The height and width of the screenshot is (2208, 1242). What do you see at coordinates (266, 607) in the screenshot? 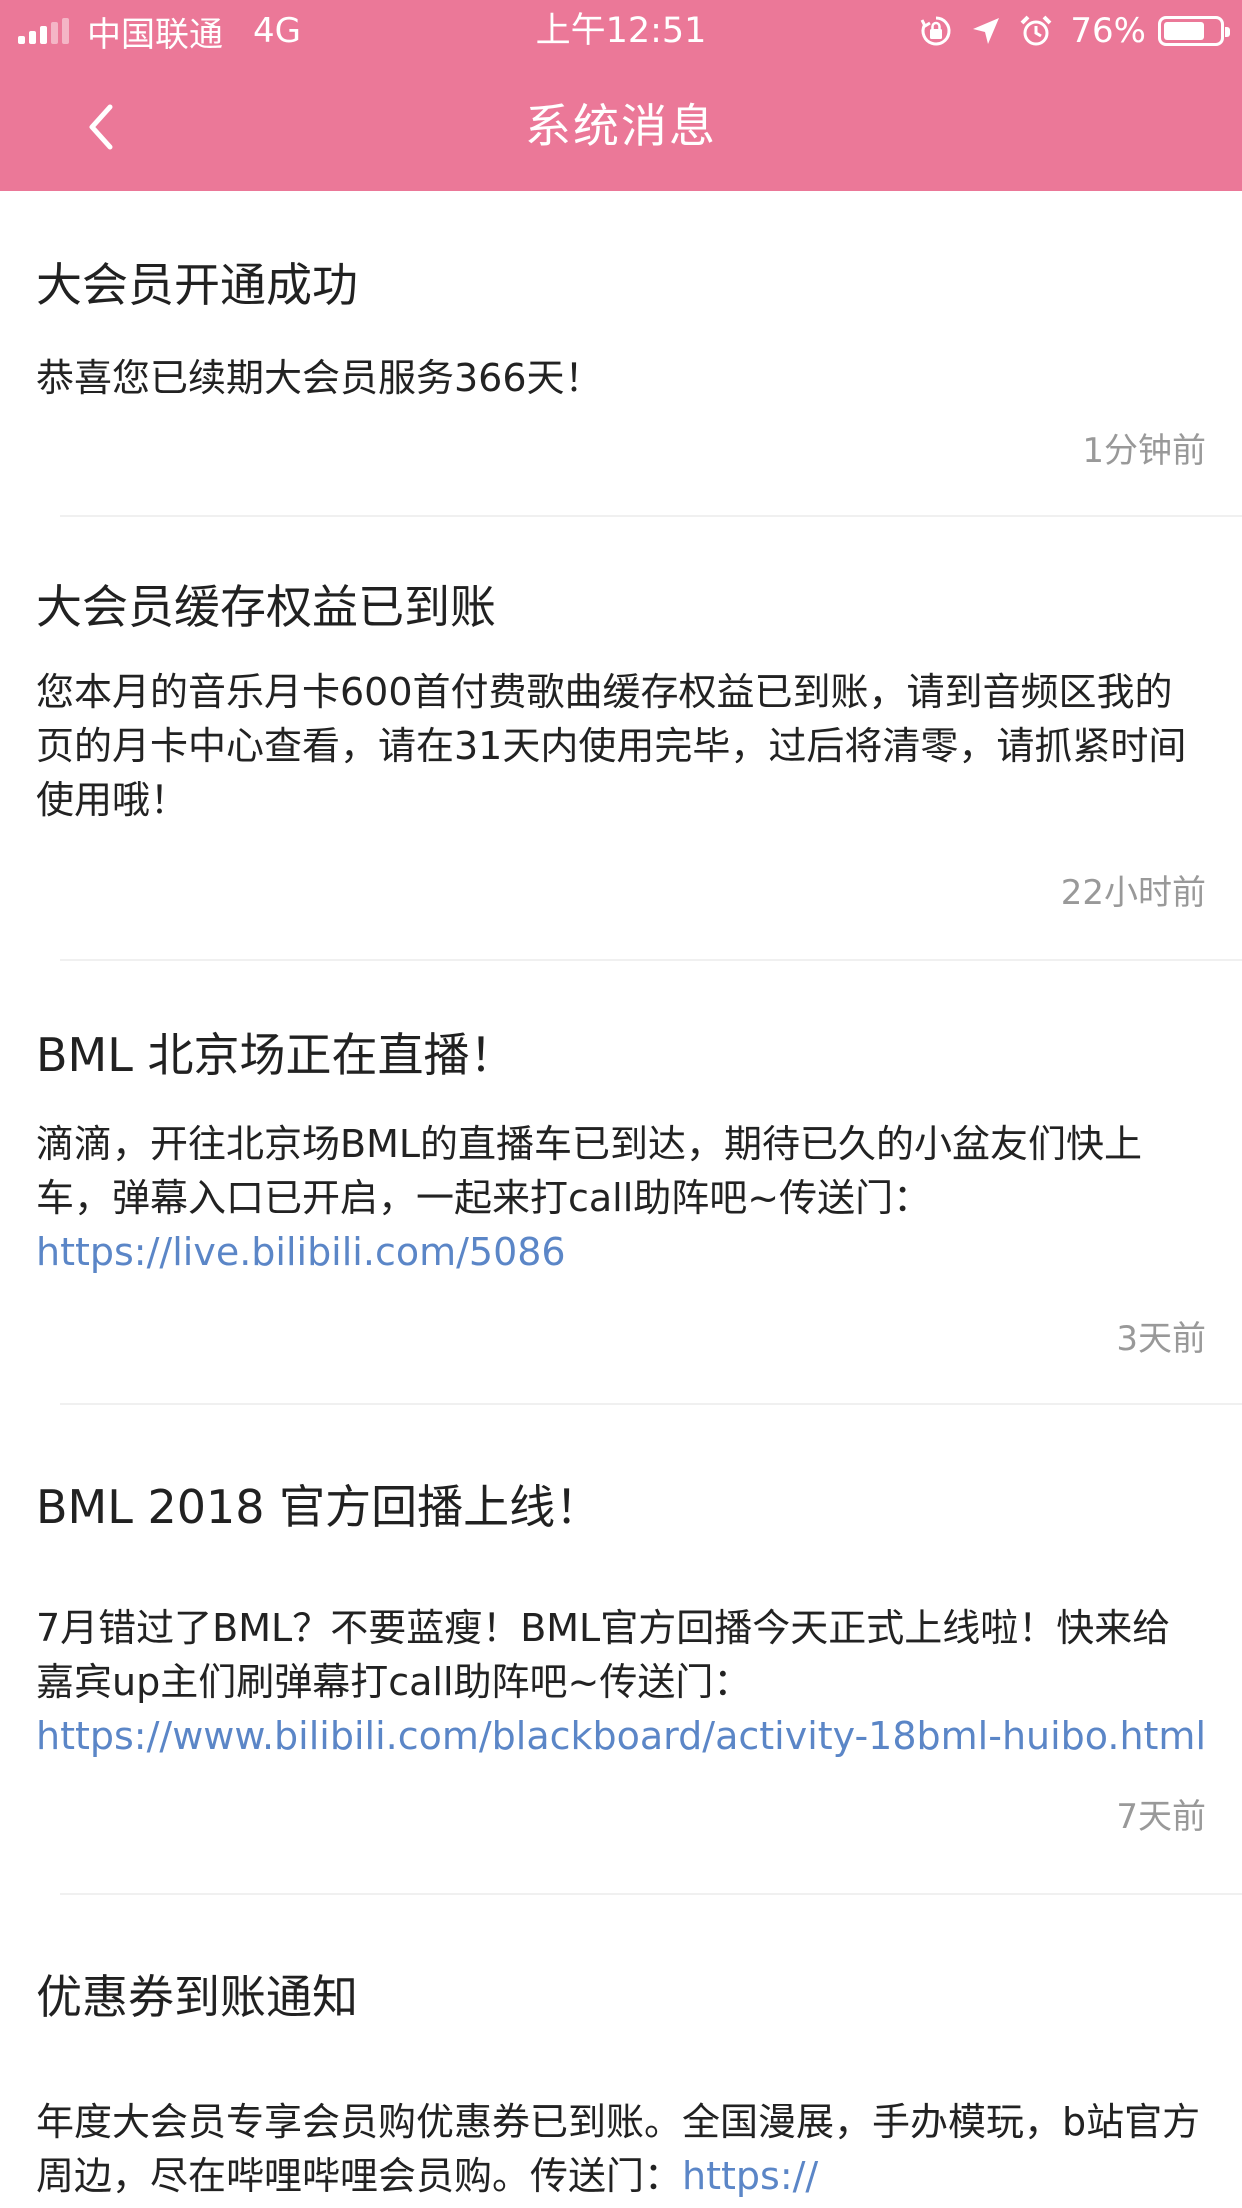
I see `message-title: 大会员缓存权益已到账` at bounding box center [266, 607].